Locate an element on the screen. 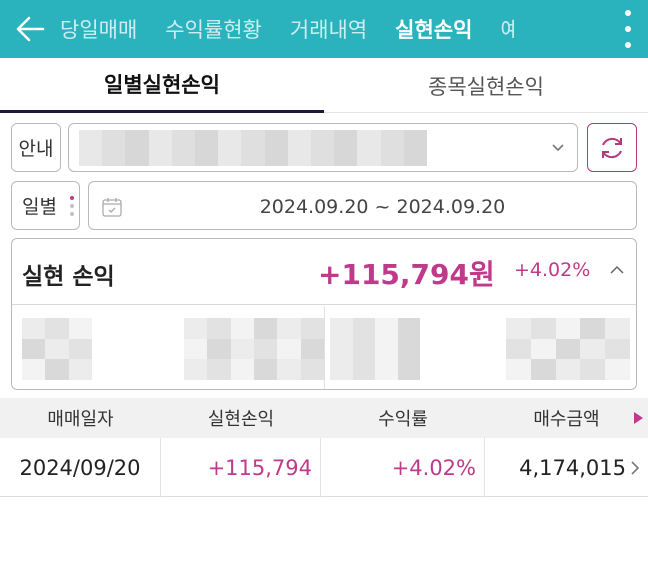  table-row: 2024/09/20 +115,794 +4.02% 4,174,015 is located at coordinates (324, 467).